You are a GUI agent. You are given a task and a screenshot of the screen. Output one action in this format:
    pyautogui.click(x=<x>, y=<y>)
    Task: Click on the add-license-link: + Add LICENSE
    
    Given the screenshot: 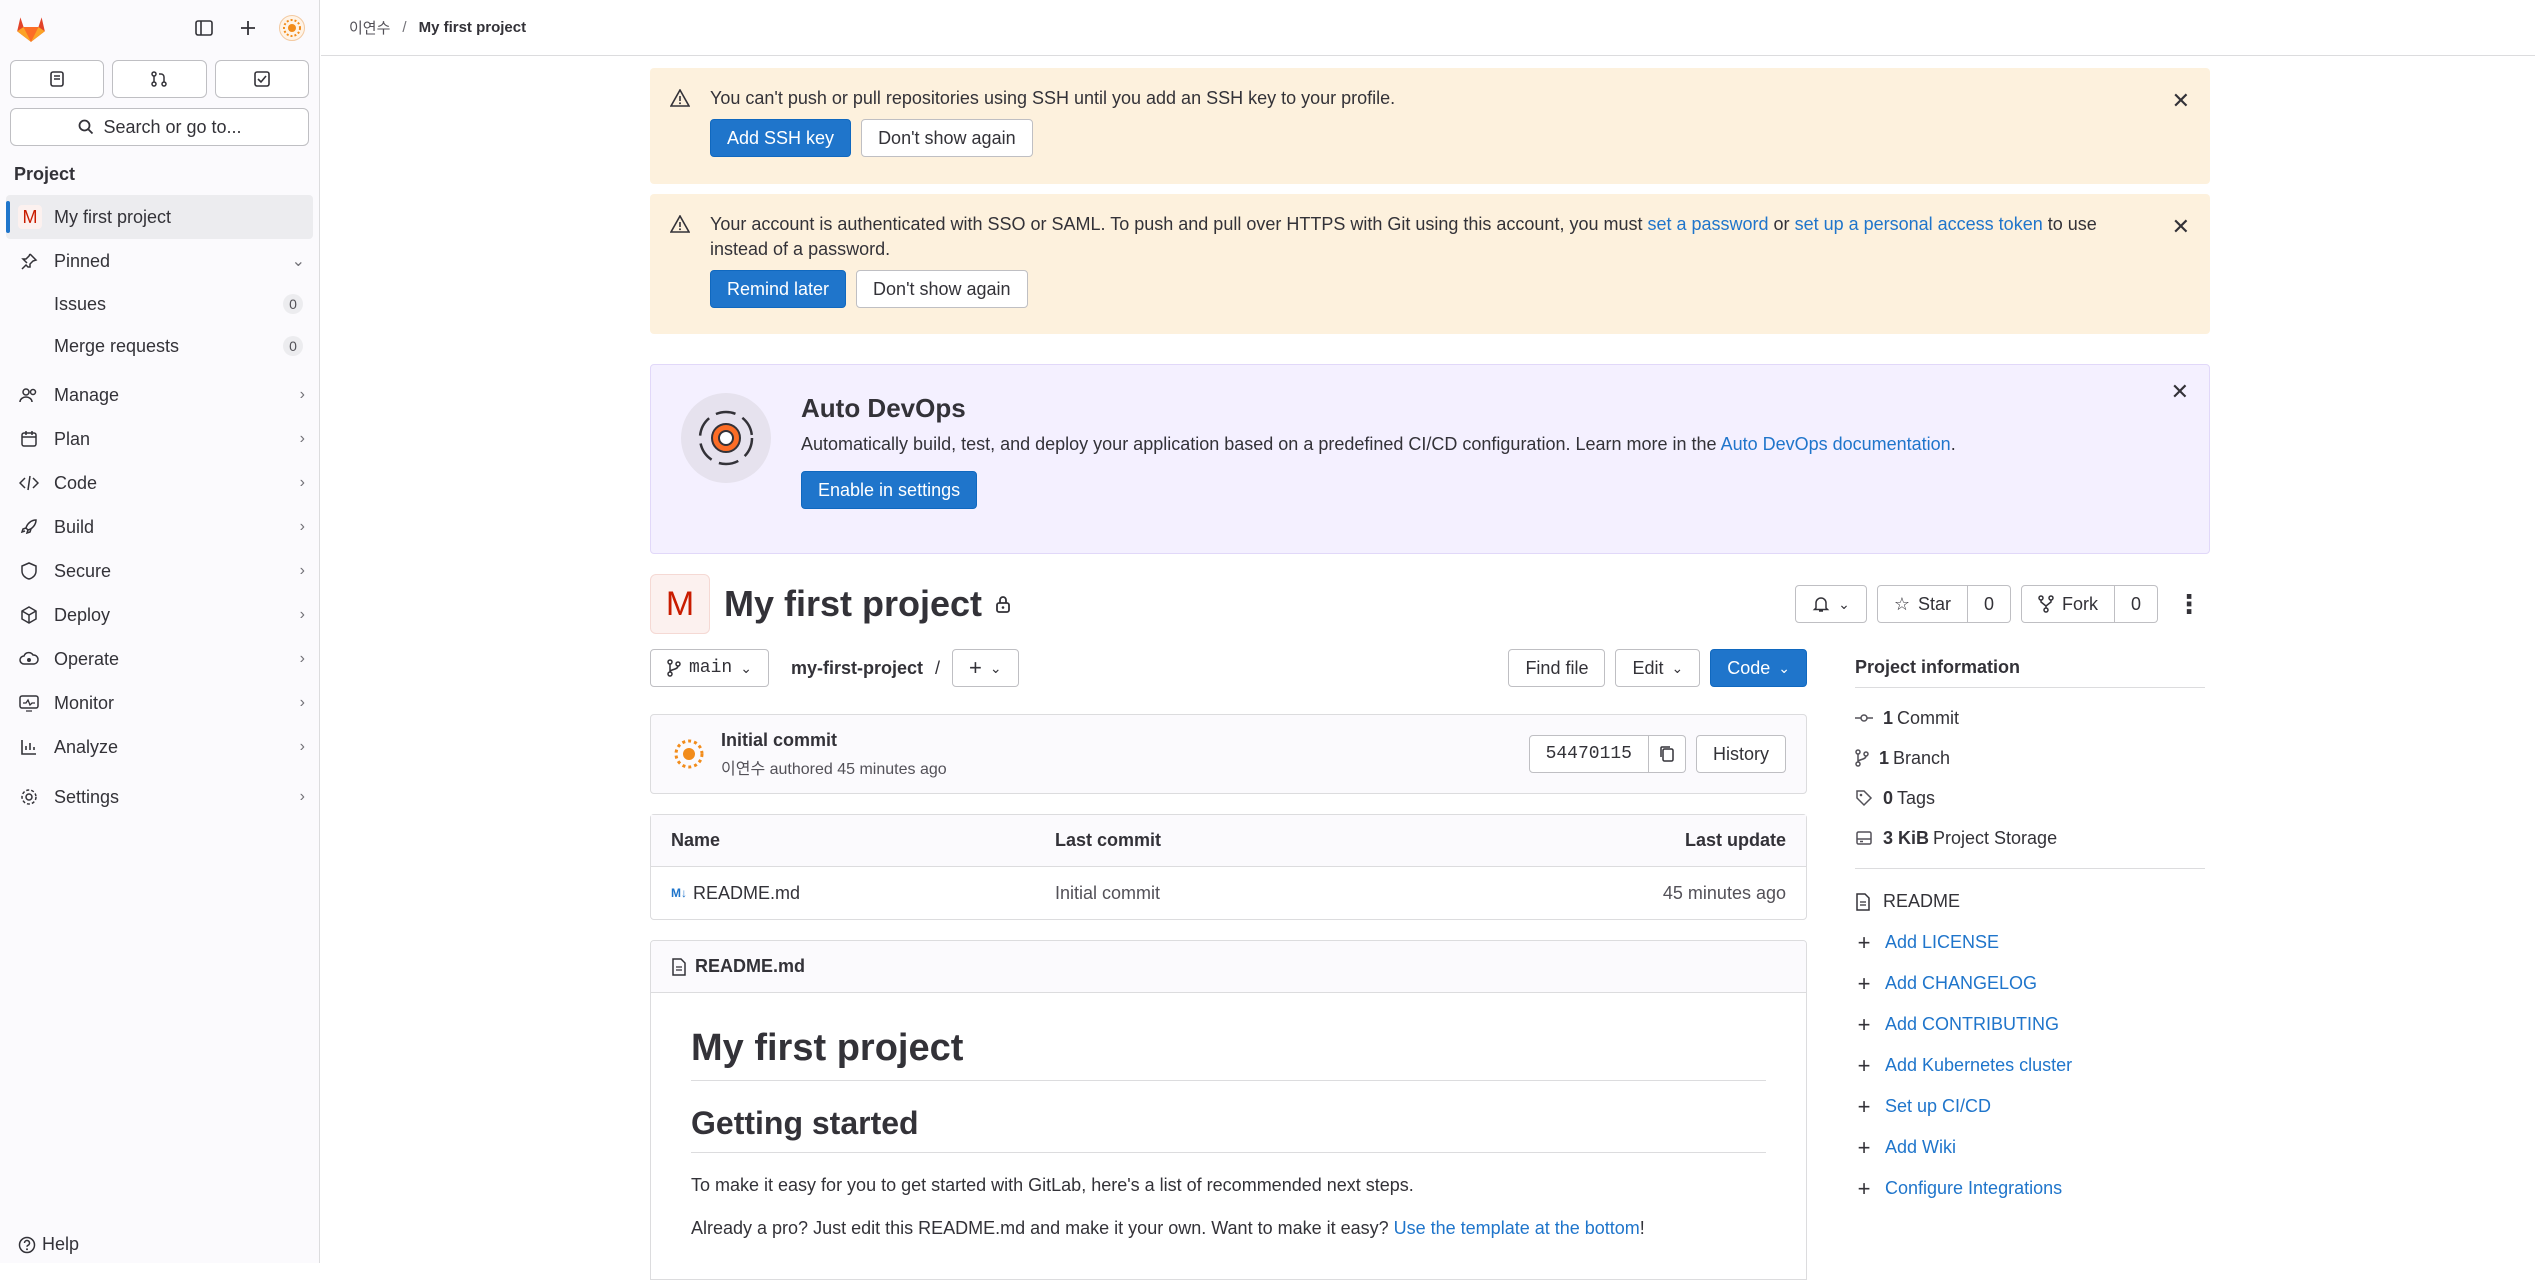 What is the action you would take?
    pyautogui.click(x=2030, y=942)
    